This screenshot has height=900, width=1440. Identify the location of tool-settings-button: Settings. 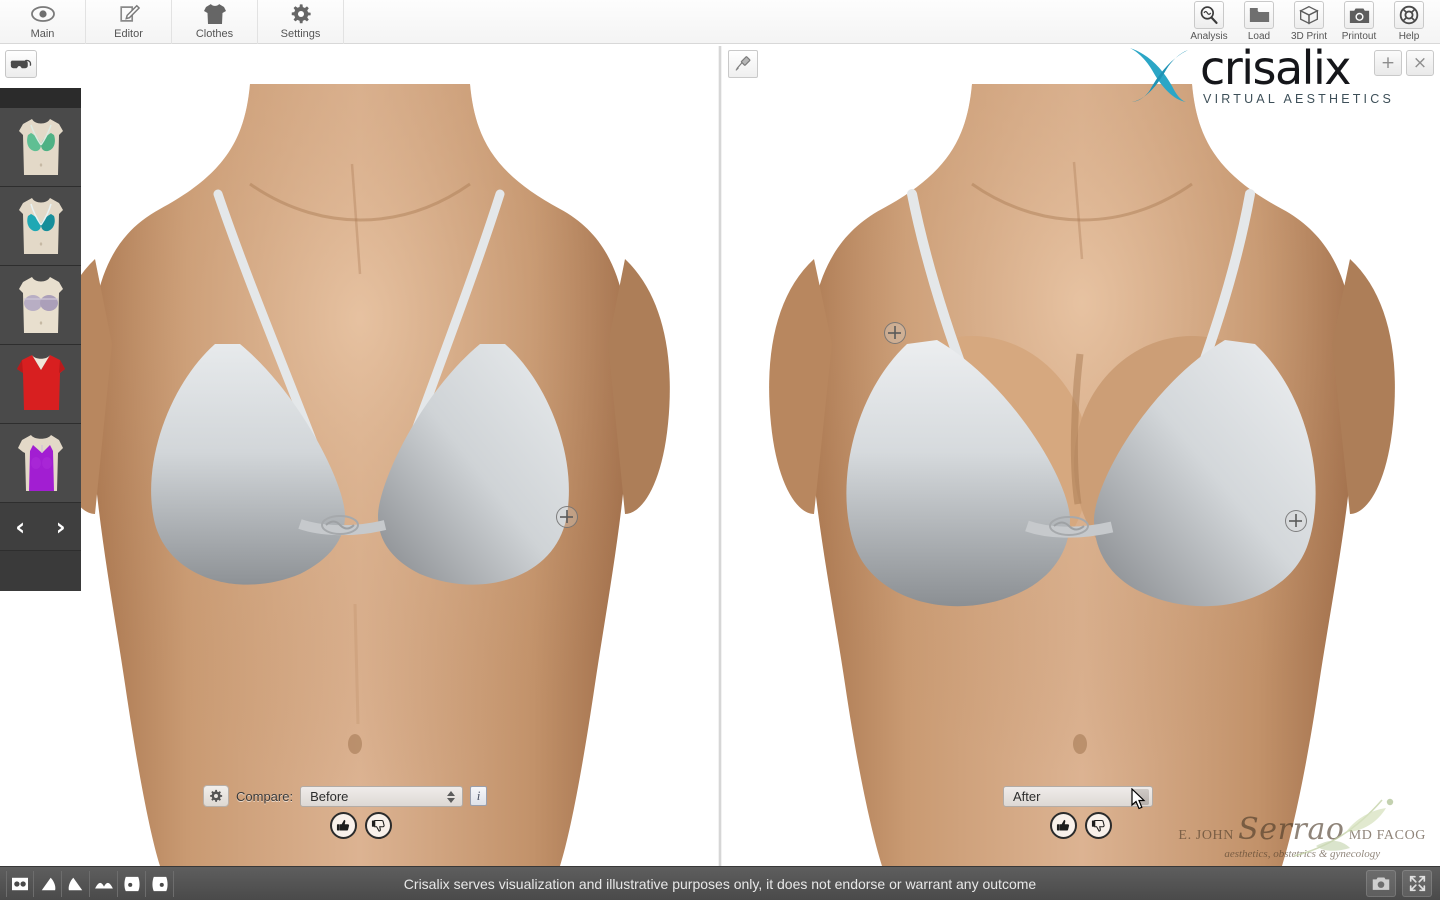
(301, 22).